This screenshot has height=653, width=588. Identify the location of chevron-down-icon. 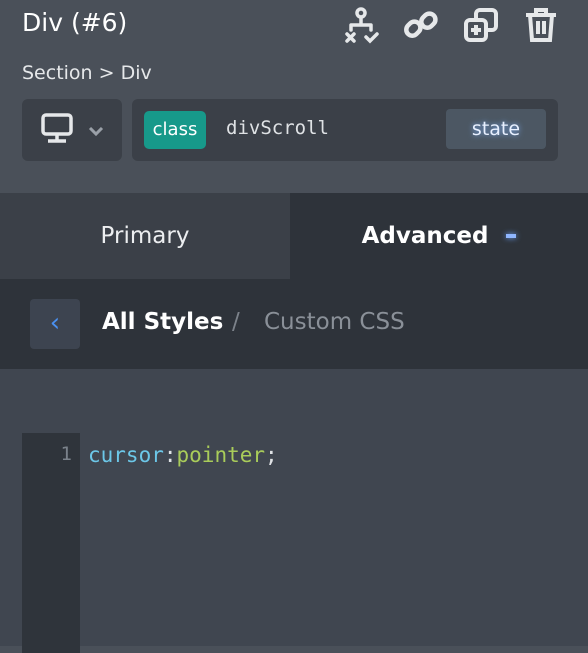
(96, 130).